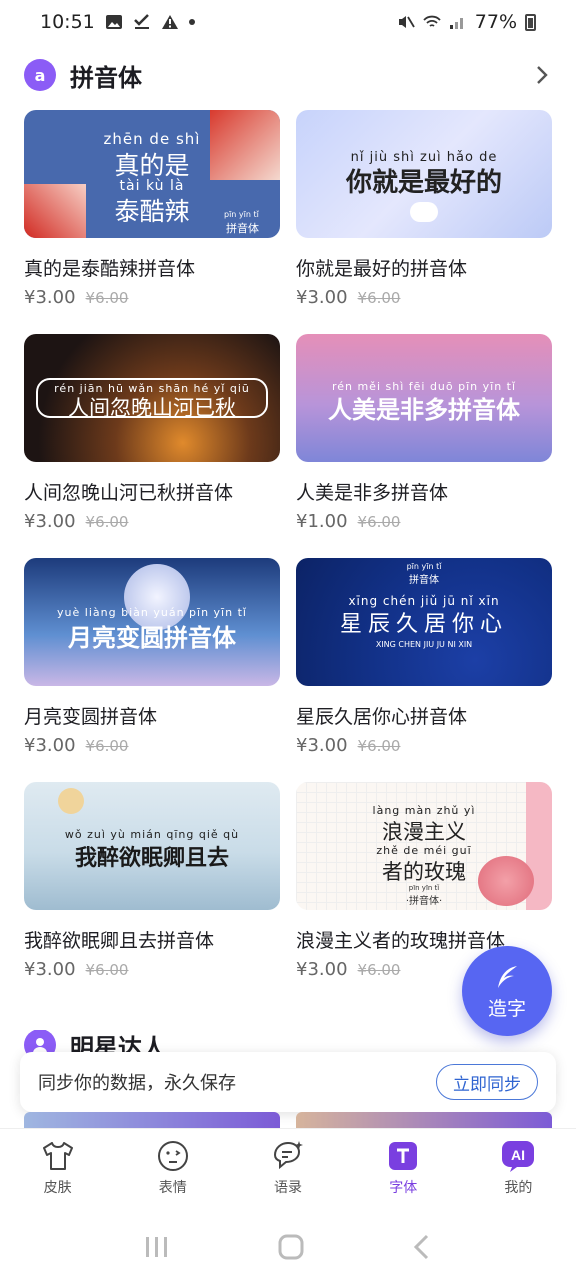 This screenshot has height=1280, width=576. I want to click on sync-text: 同步你的数据，永久保存, so click(137, 1083).